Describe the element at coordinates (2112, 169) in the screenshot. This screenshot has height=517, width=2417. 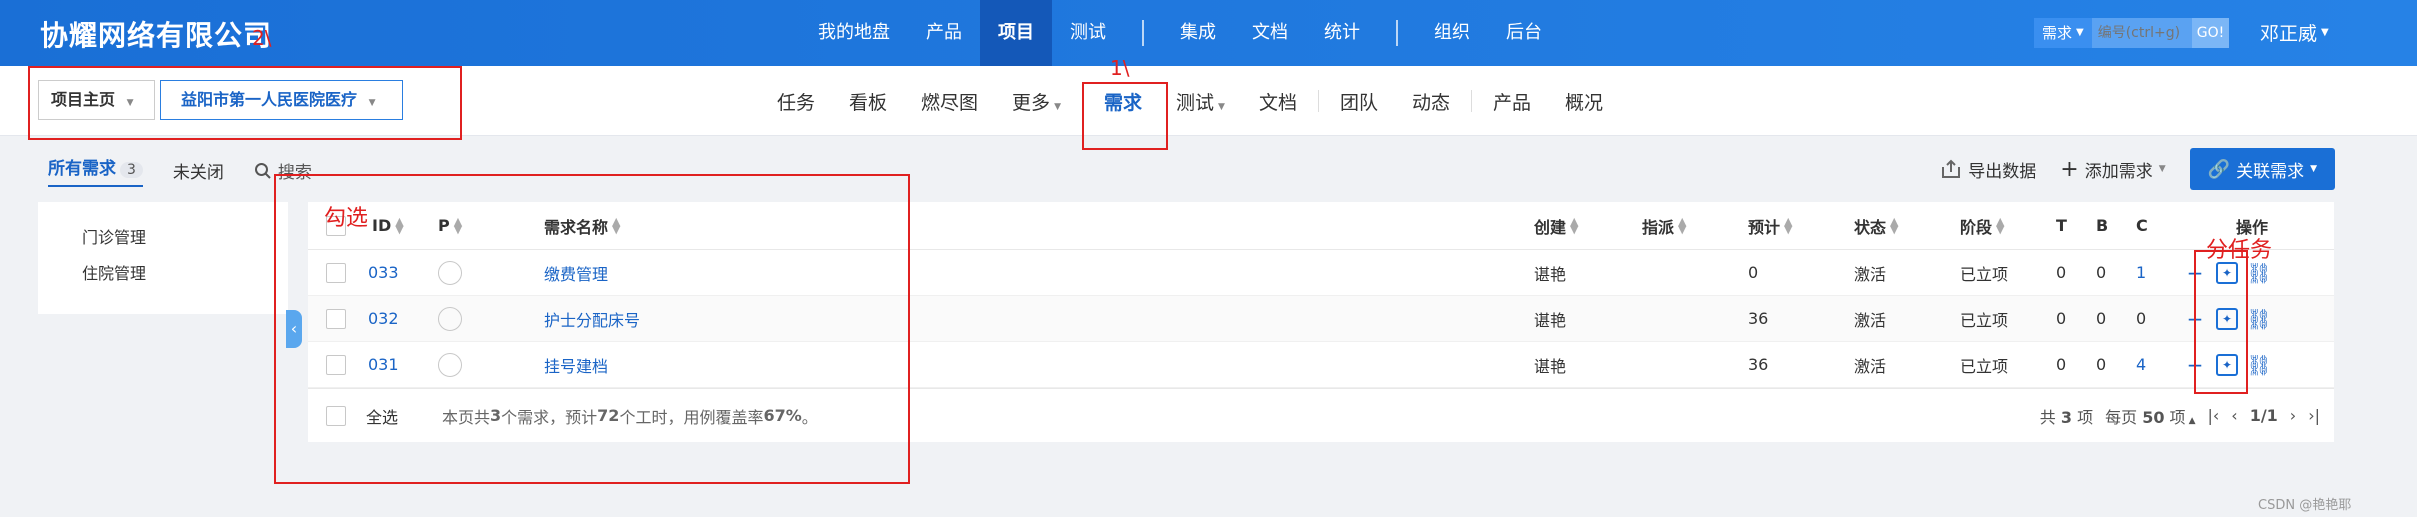
I see `add-story-button: + 添加需求 ▼` at that location.